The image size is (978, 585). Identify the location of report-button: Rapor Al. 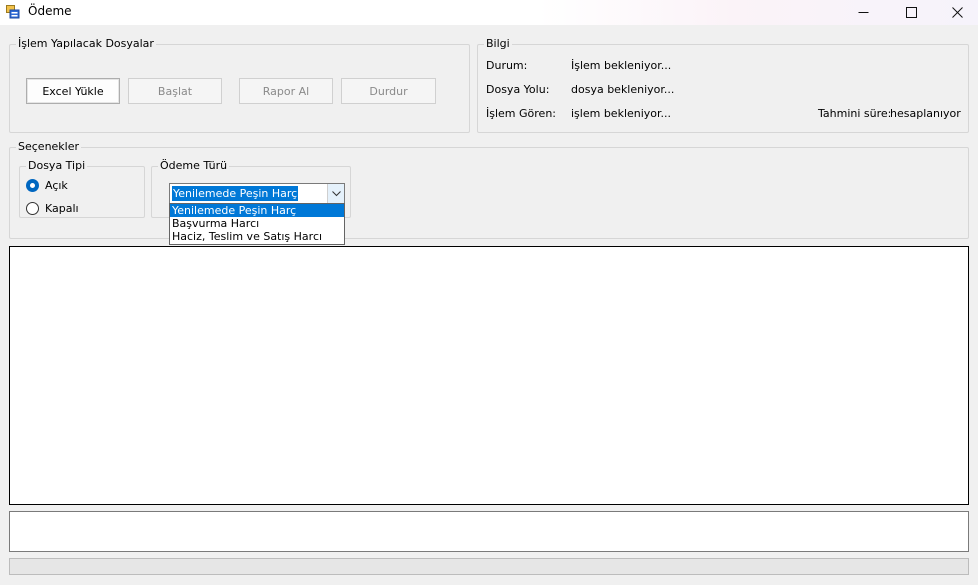
(286, 91).